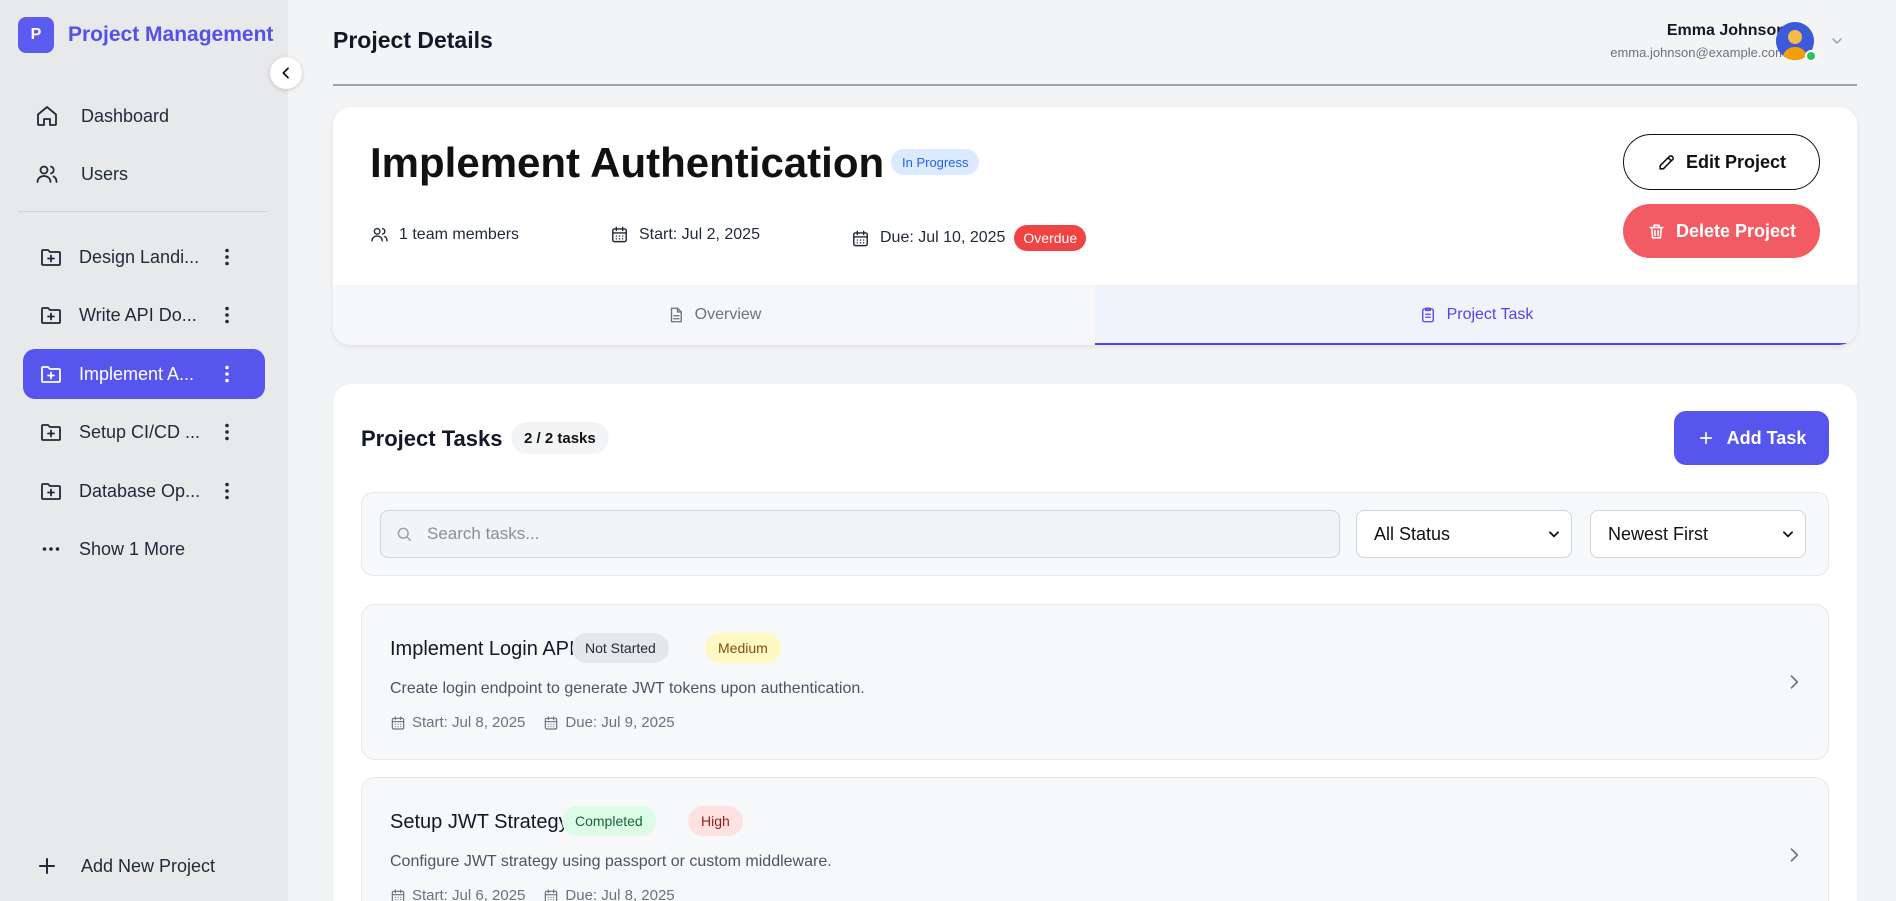 This screenshot has height=901, width=1896. I want to click on project-due-meta: Due: Jul 10, 2025 Overdue, so click(969, 238).